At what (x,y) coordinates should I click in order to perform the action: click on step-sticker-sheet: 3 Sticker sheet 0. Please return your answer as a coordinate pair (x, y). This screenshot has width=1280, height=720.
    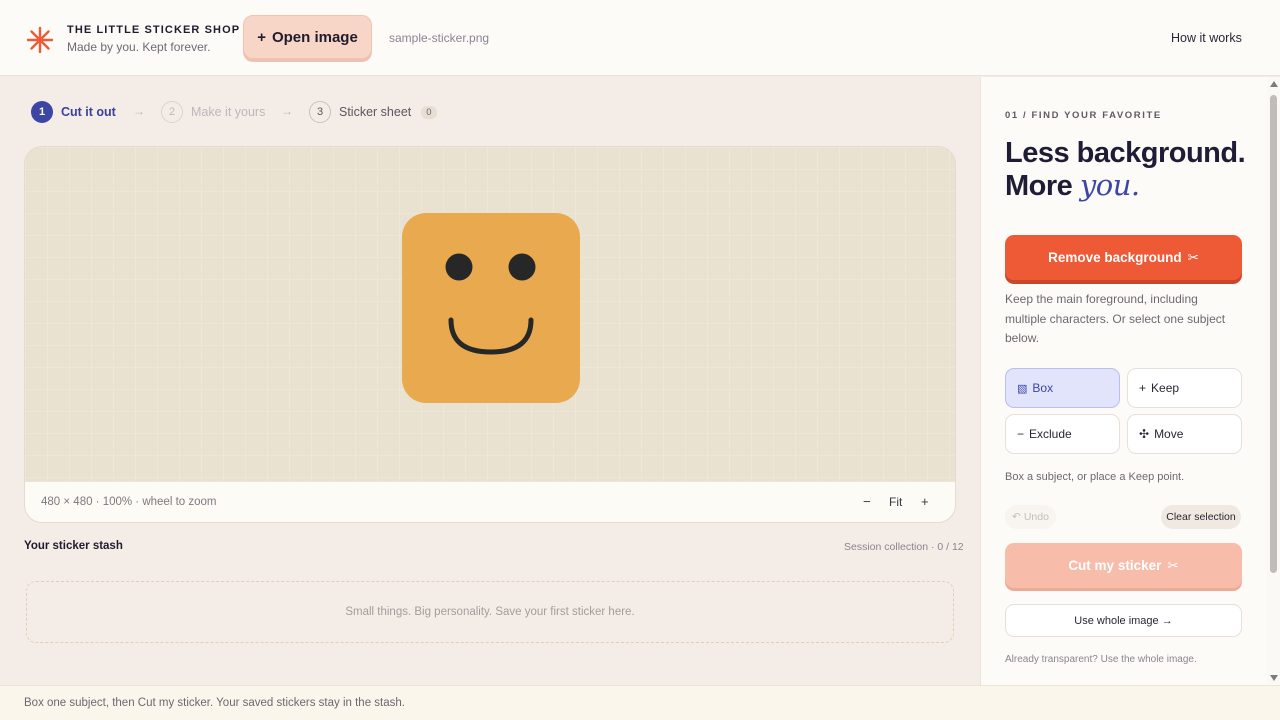
    Looking at the image, I should click on (373, 112).